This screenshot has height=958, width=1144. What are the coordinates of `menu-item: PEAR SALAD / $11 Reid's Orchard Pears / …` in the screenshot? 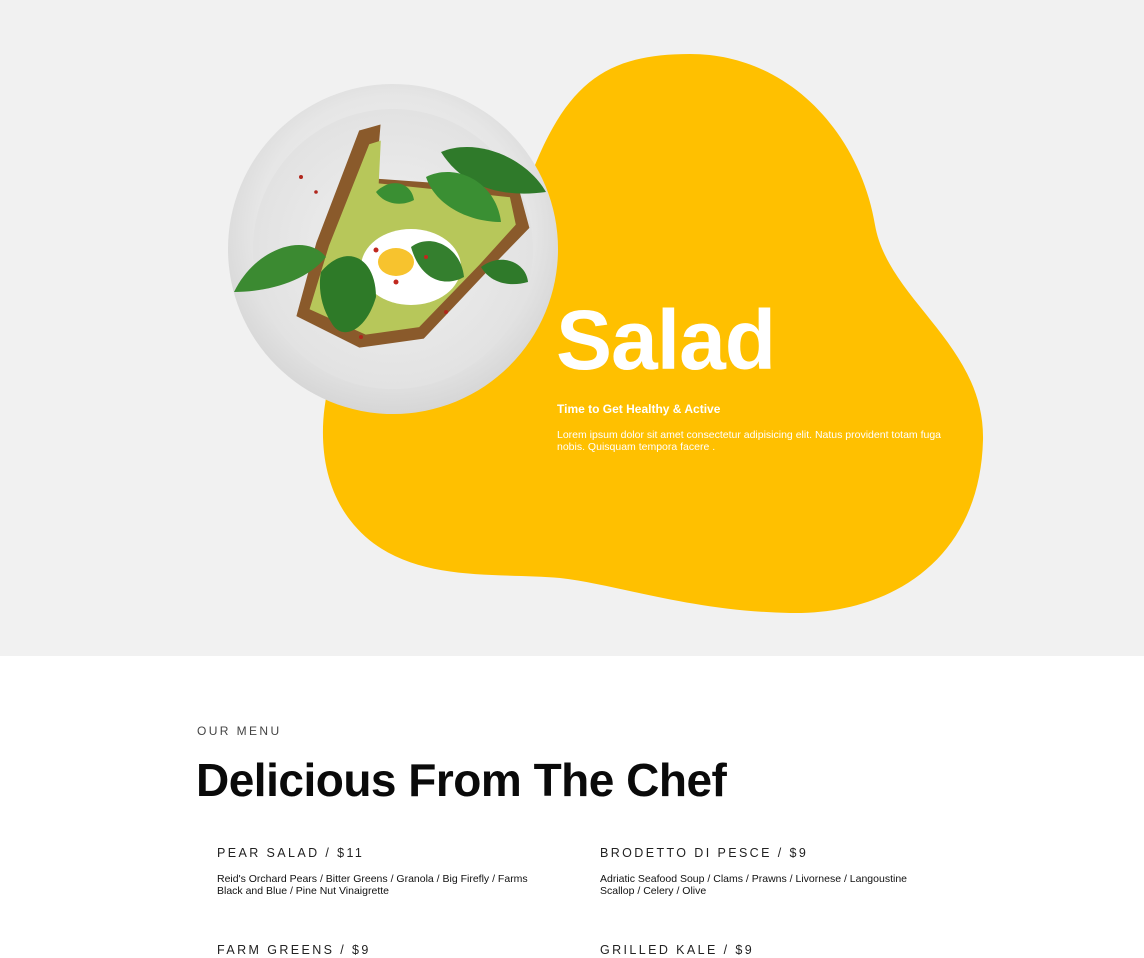 It's located at (382, 871).